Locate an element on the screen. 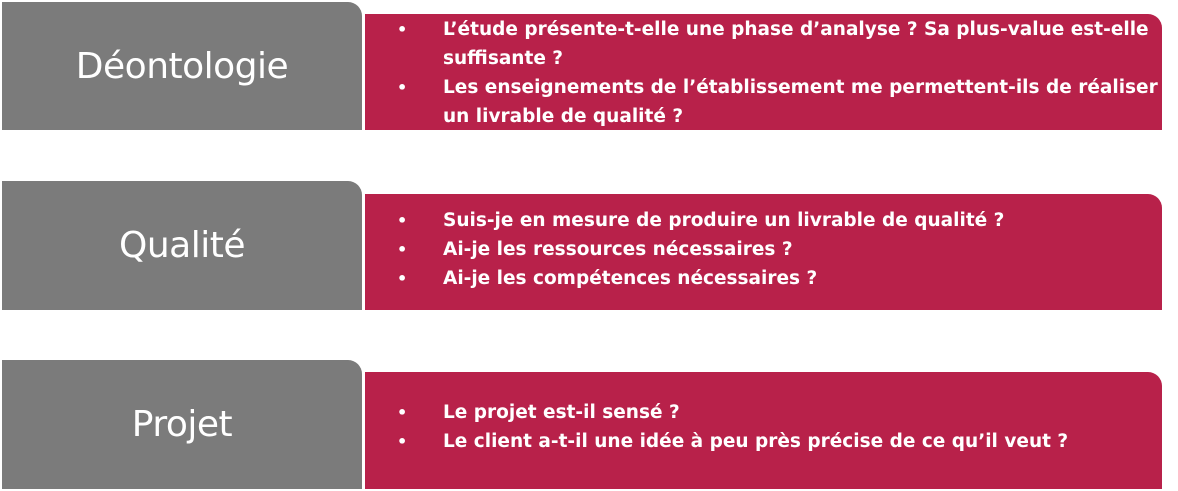 The height and width of the screenshot is (491, 1178). category-label-projet: Projet is located at coordinates (182, 424).